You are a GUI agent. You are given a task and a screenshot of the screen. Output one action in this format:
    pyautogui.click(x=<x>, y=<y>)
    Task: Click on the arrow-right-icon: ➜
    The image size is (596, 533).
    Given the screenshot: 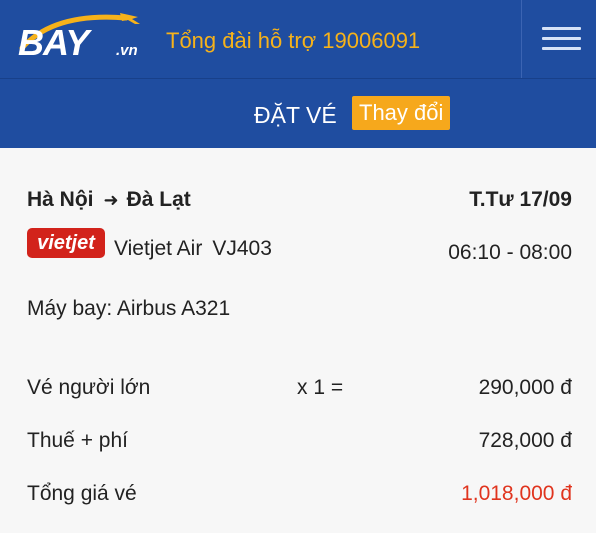 What is the action you would take?
    pyautogui.click(x=111, y=200)
    